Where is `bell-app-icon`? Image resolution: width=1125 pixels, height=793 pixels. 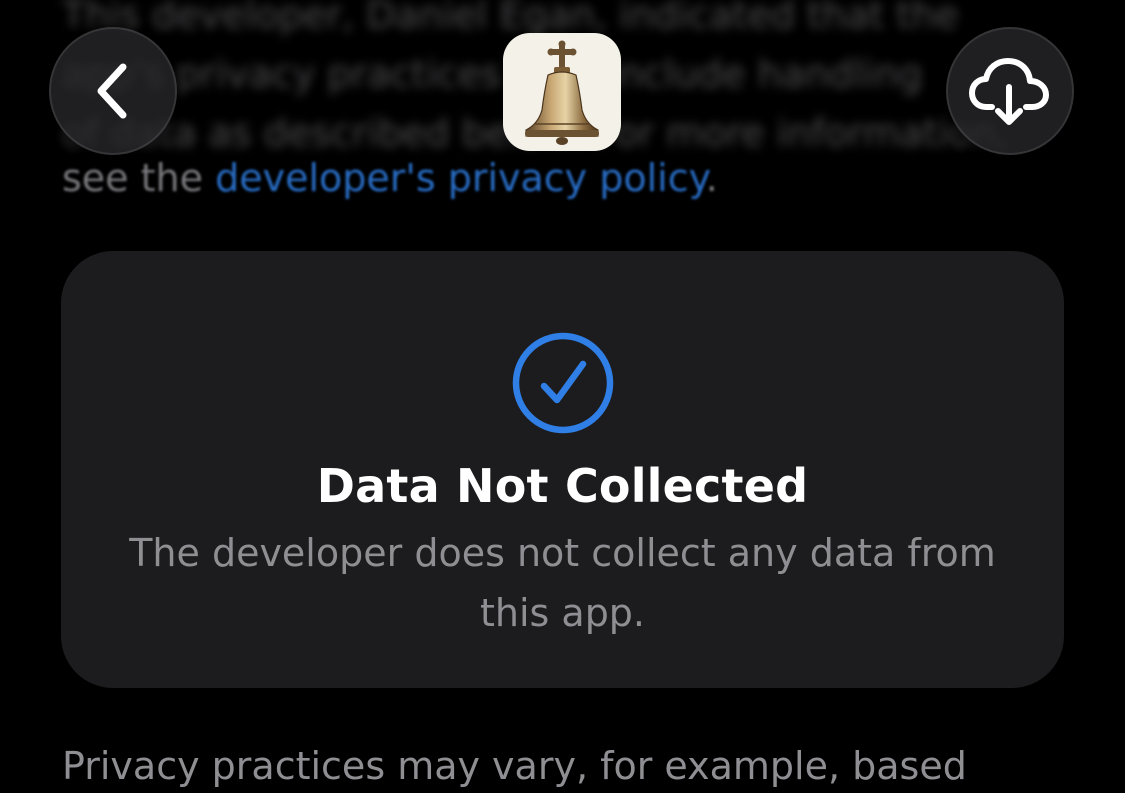
bell-app-icon is located at coordinates (562, 92).